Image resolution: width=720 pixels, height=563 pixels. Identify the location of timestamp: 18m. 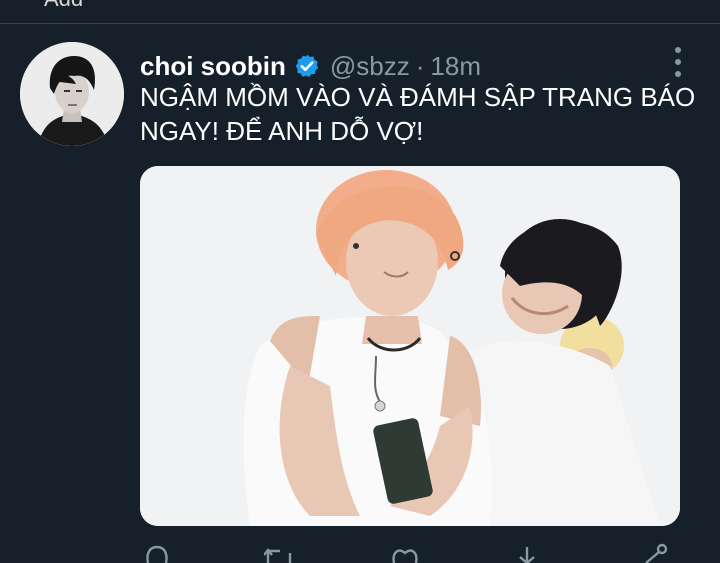
(455, 66).